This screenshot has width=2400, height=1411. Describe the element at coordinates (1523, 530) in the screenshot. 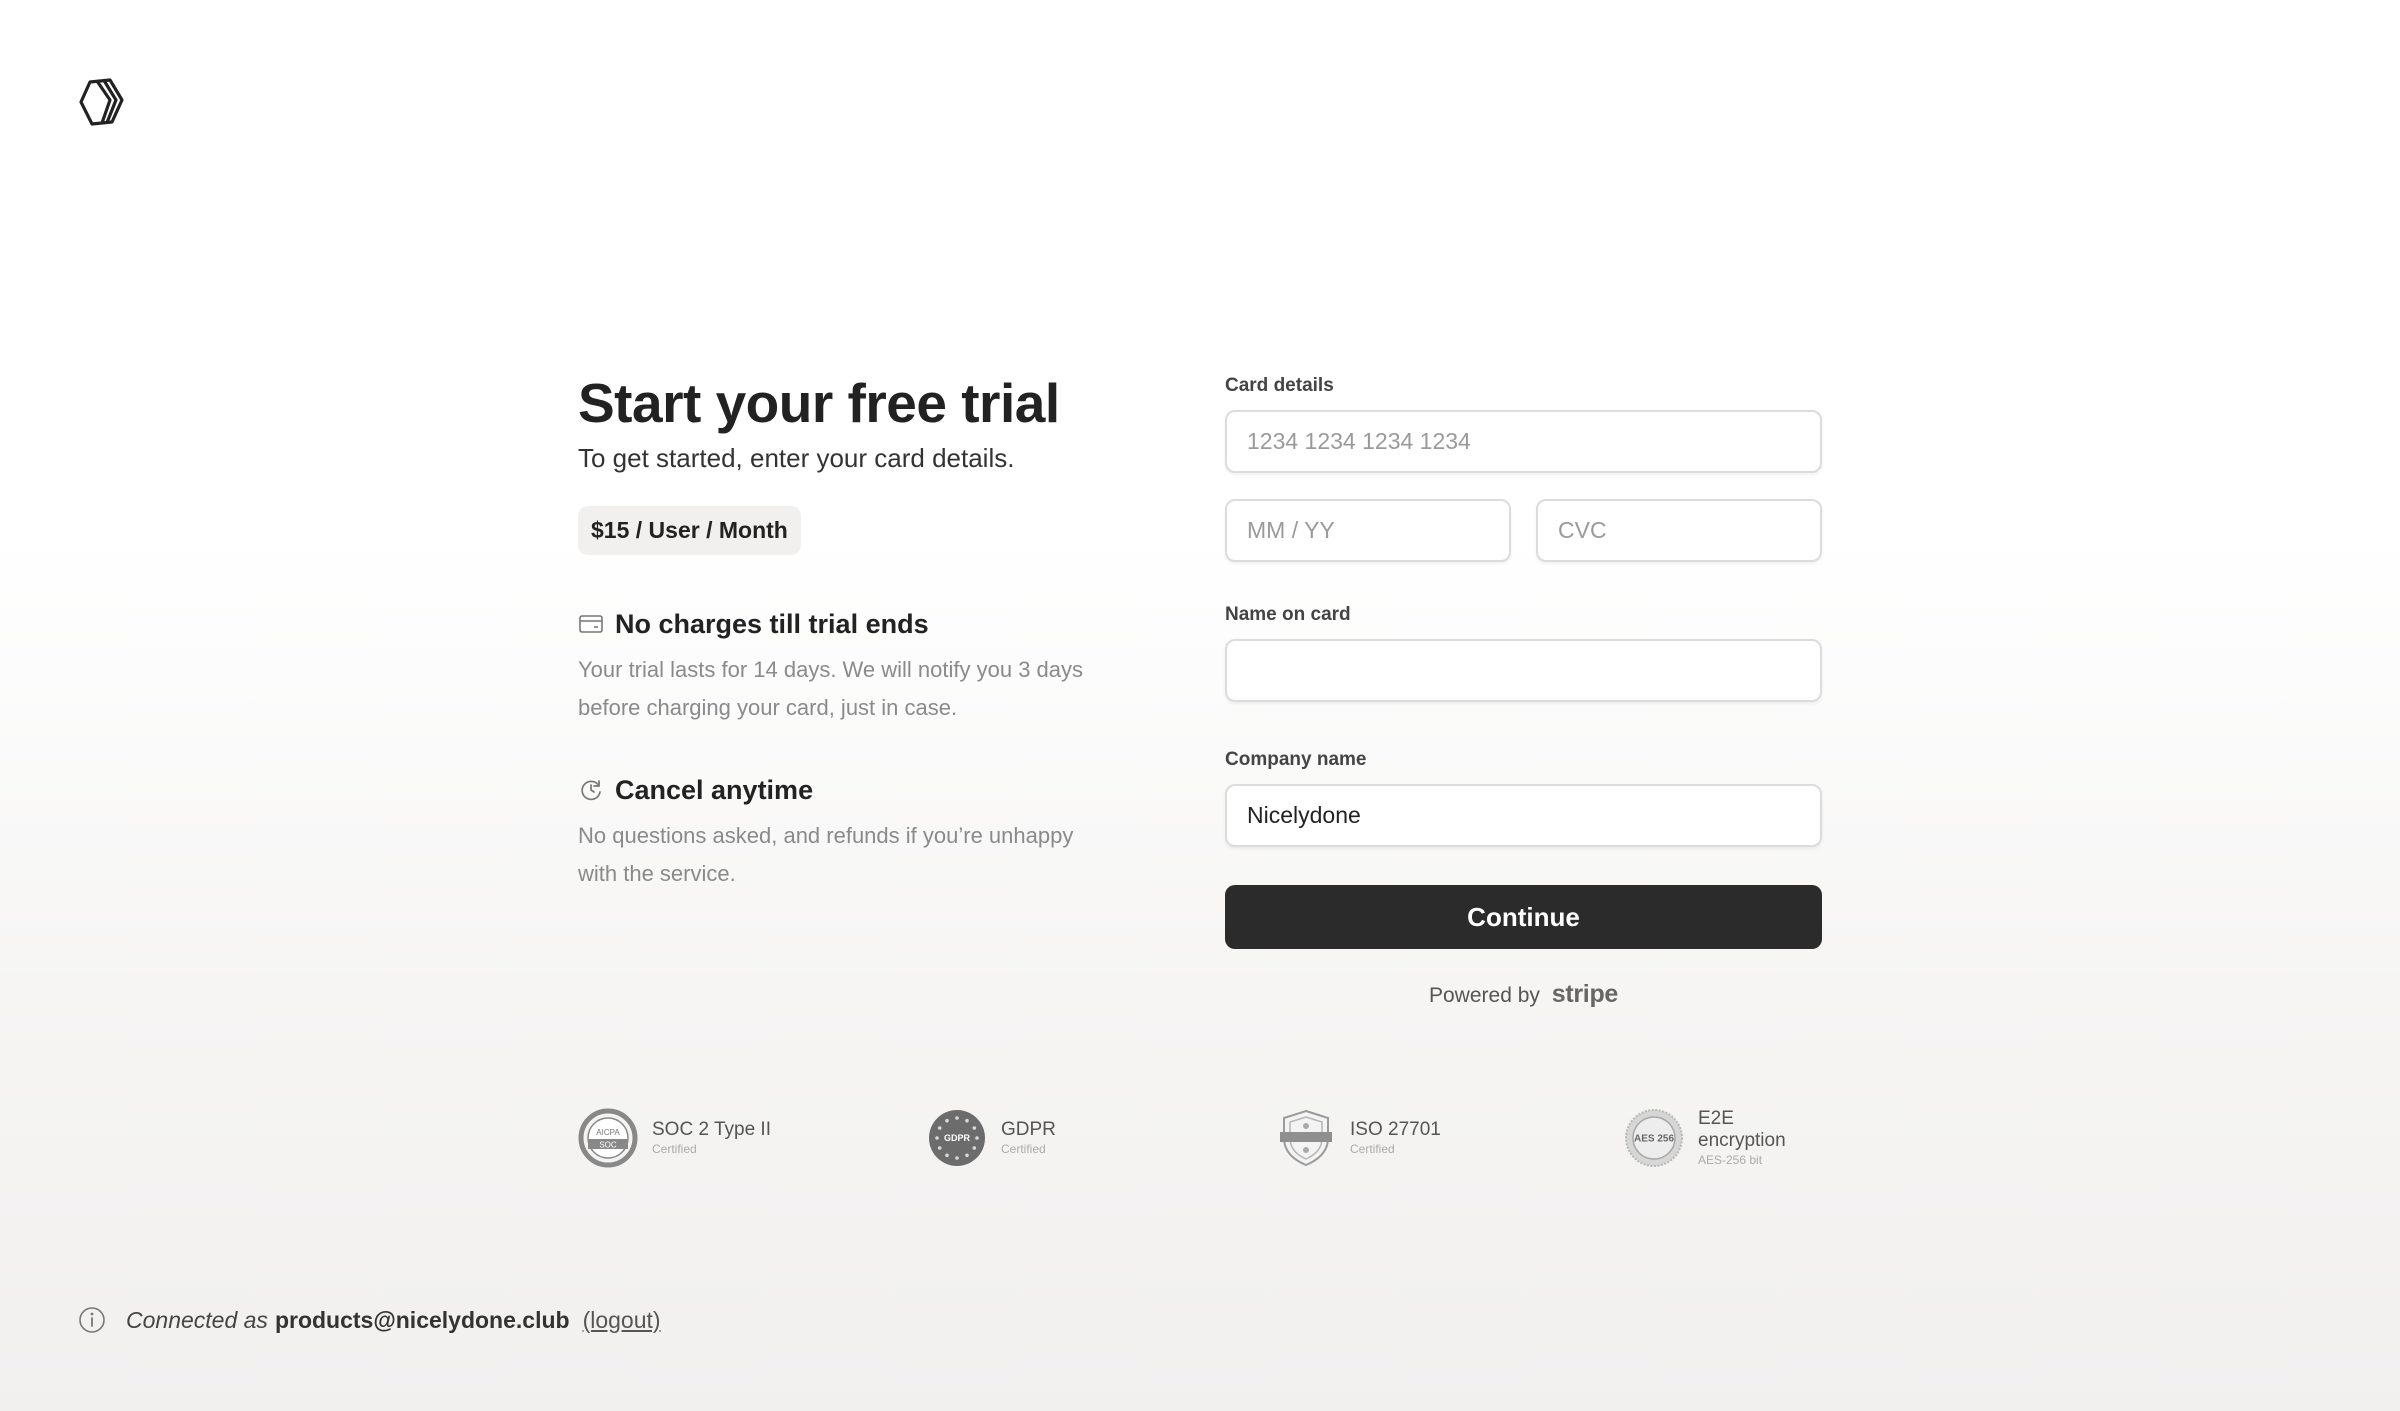

I see `card-extra-row` at that location.